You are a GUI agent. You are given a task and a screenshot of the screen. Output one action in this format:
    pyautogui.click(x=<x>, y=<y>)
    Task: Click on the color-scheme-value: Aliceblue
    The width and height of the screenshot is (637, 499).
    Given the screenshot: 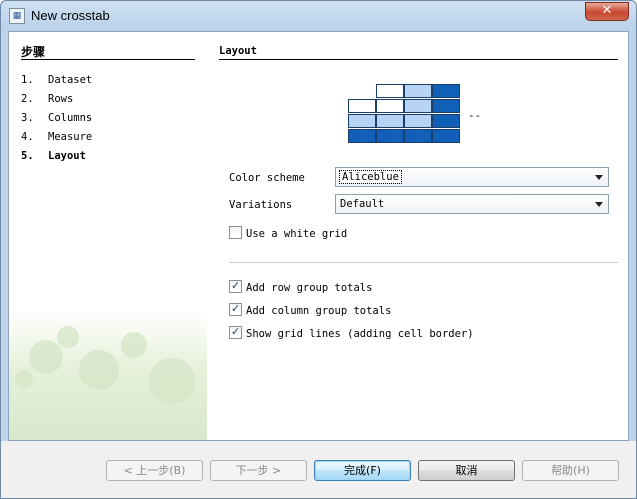 What is the action you would take?
    pyautogui.click(x=370, y=177)
    